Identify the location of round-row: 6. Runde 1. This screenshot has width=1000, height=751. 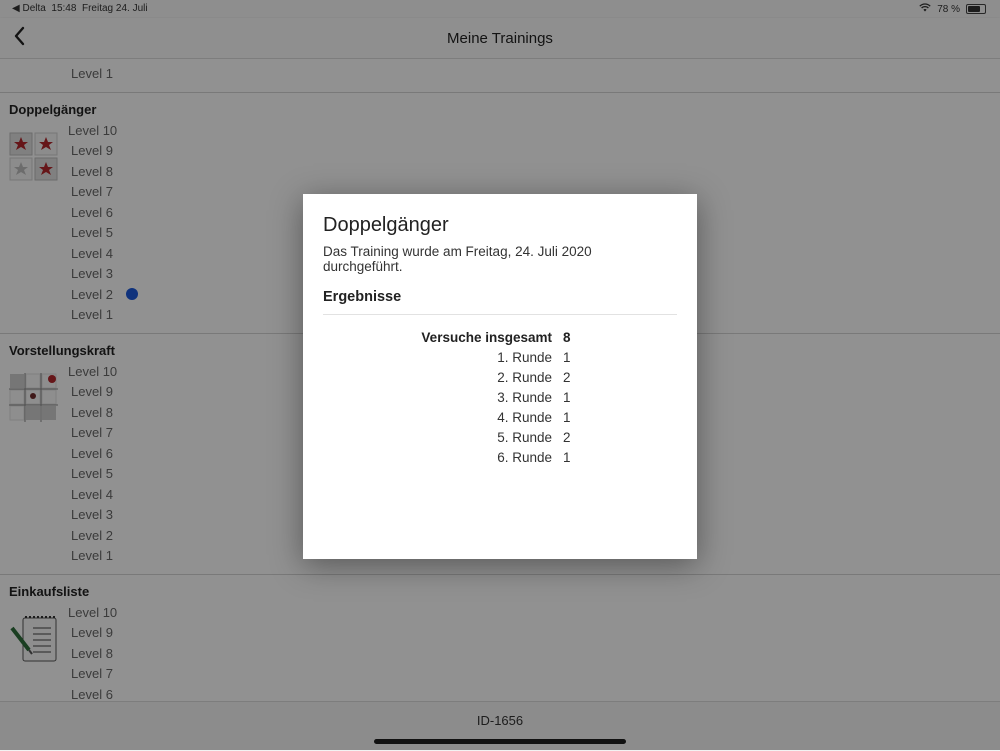
(500, 460).